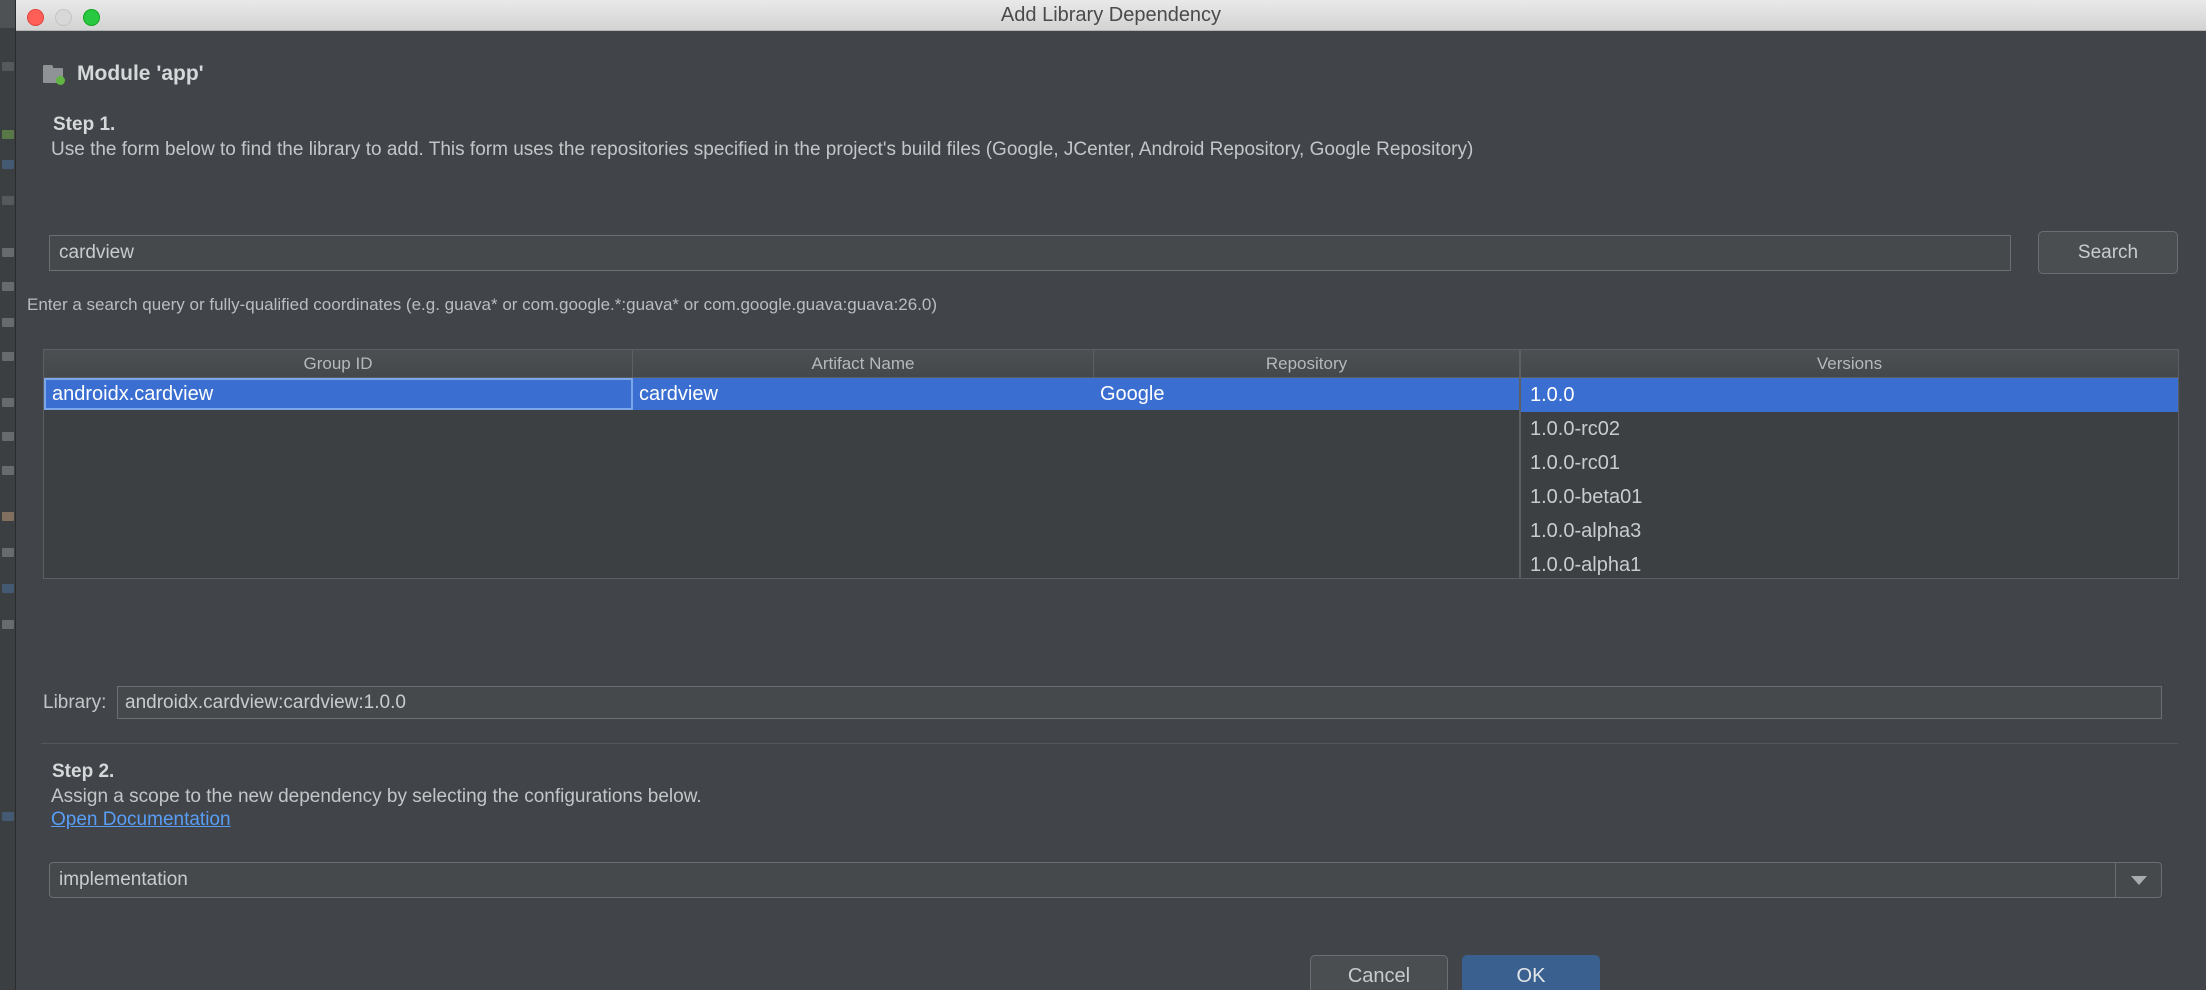 The image size is (2206, 990). Describe the element at coordinates (8, 495) in the screenshot. I see `ide-background-sliver` at that location.